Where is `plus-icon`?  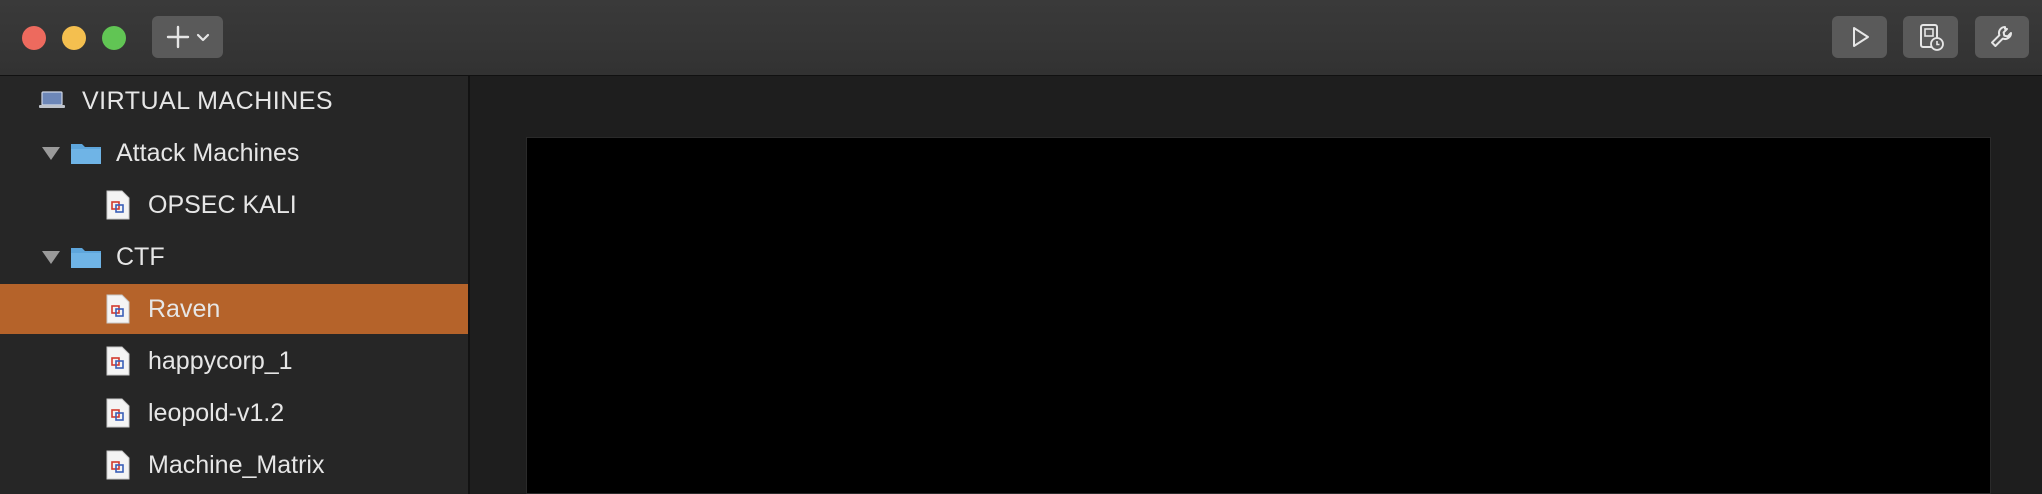
plus-icon is located at coordinates (177, 37).